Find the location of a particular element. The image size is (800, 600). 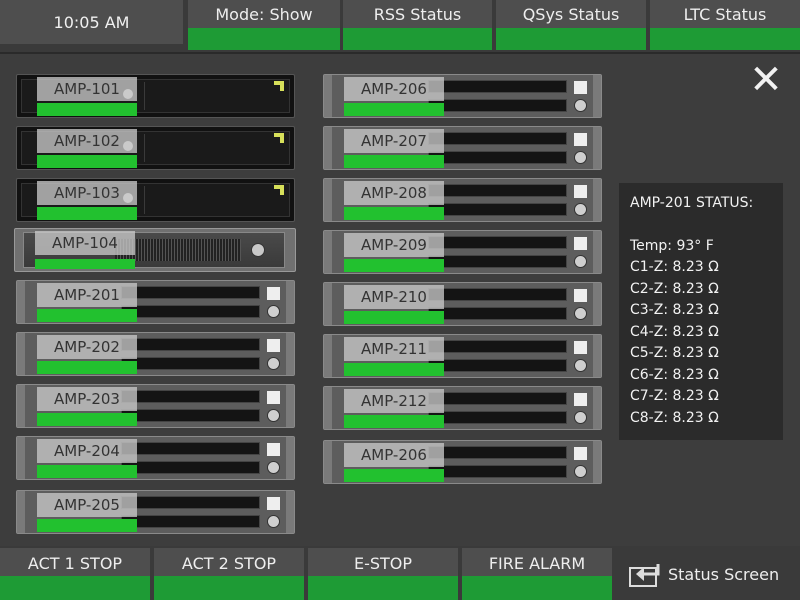

amp-212: AMP-212 is located at coordinates (462, 408).